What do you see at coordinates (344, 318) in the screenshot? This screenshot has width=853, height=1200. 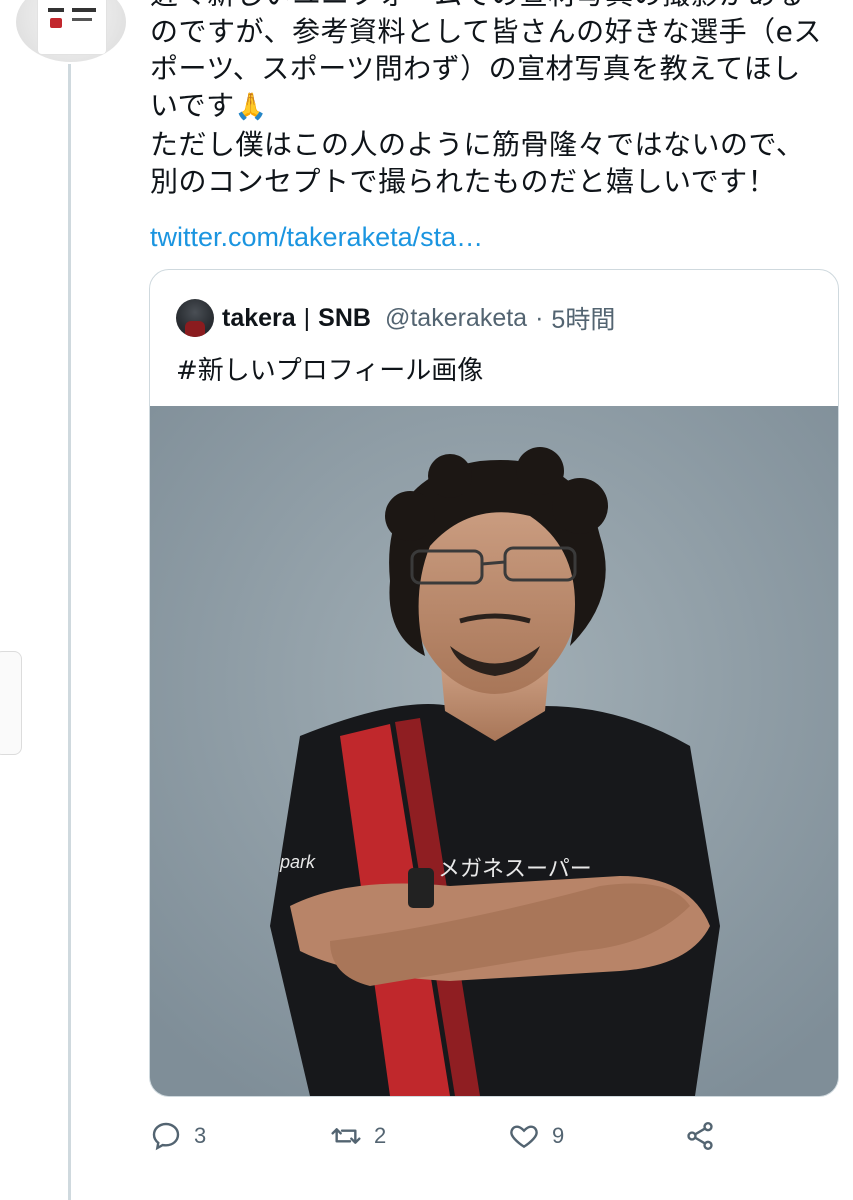 I see `quoted-author-team: SNB` at bounding box center [344, 318].